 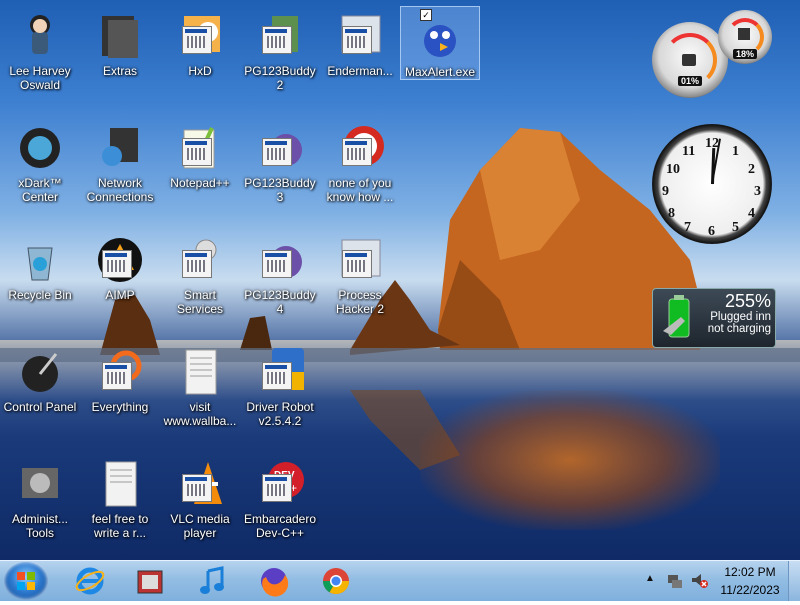 What do you see at coordinates (200, 71) in the screenshot?
I see `icon-label: HxD` at bounding box center [200, 71].